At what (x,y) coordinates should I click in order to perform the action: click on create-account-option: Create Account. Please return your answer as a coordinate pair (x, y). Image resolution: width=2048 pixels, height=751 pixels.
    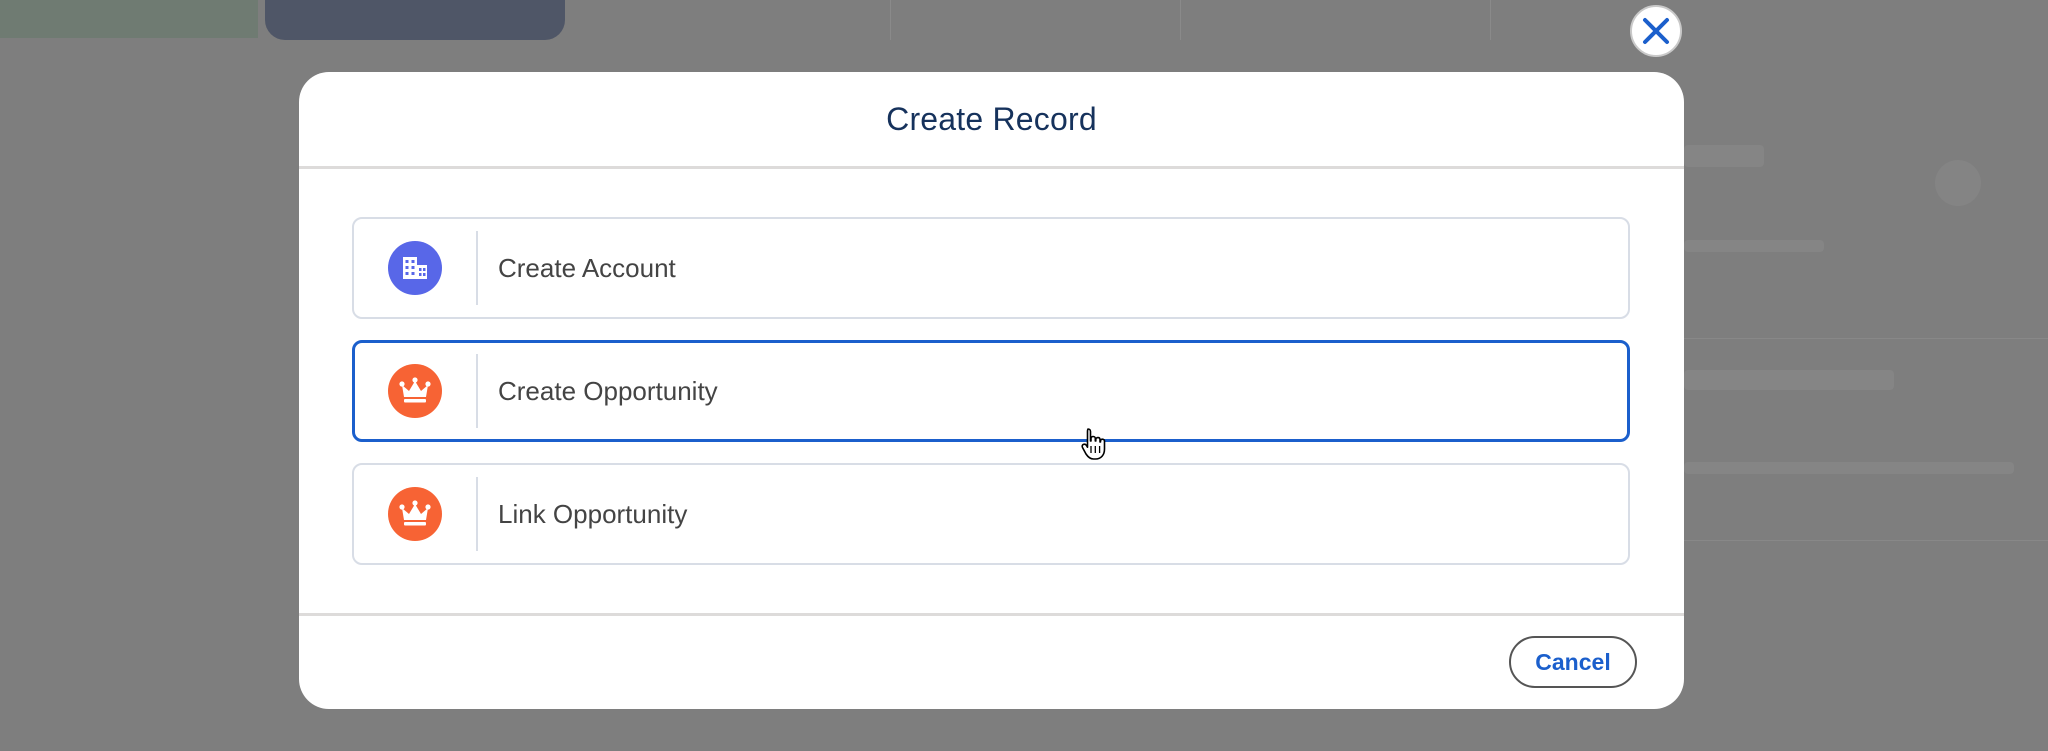
    Looking at the image, I should click on (991, 268).